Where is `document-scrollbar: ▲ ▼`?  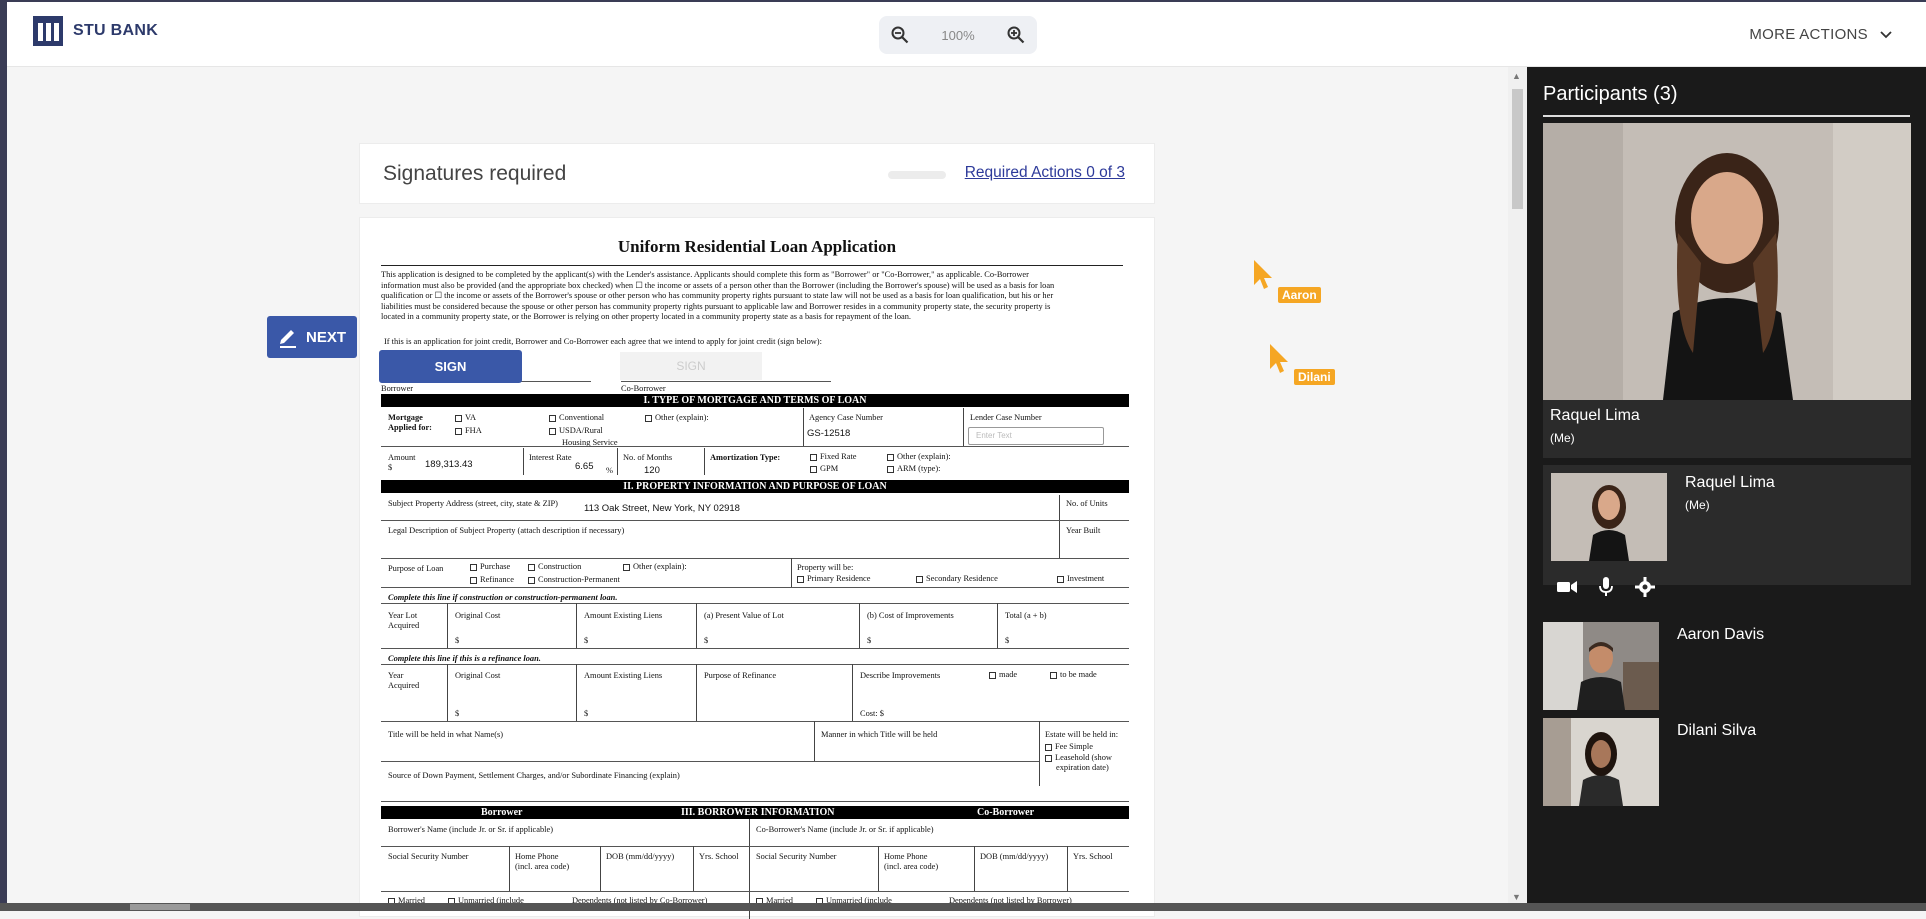
document-scrollbar: ▲ ▼ is located at coordinates (1517, 486).